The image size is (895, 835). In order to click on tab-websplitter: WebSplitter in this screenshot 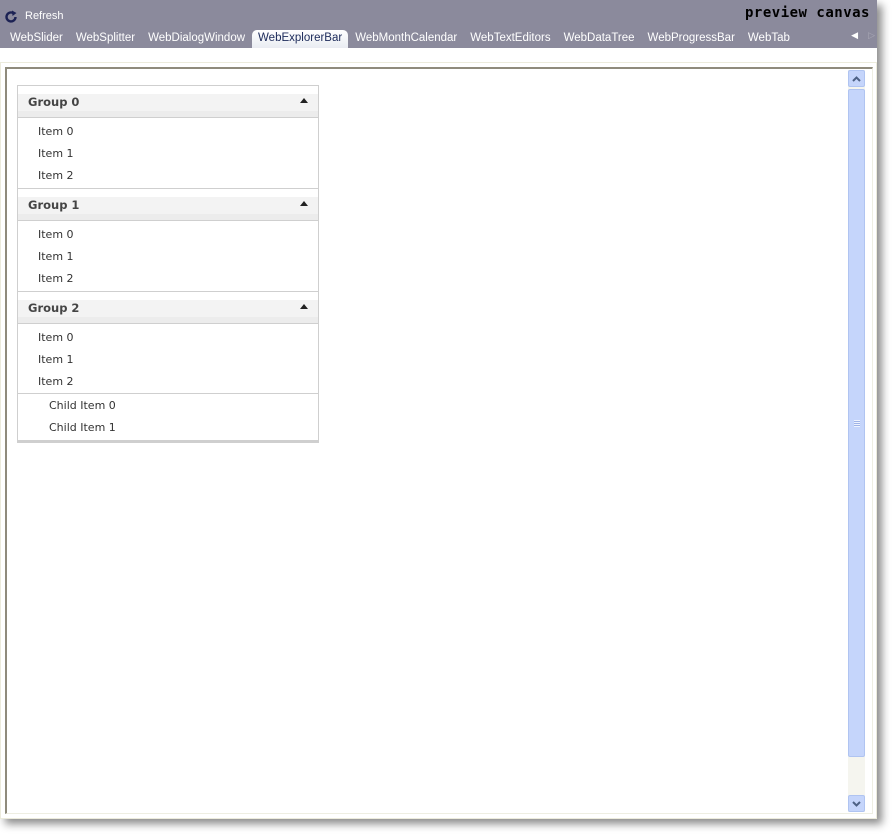, I will do `click(105, 39)`.